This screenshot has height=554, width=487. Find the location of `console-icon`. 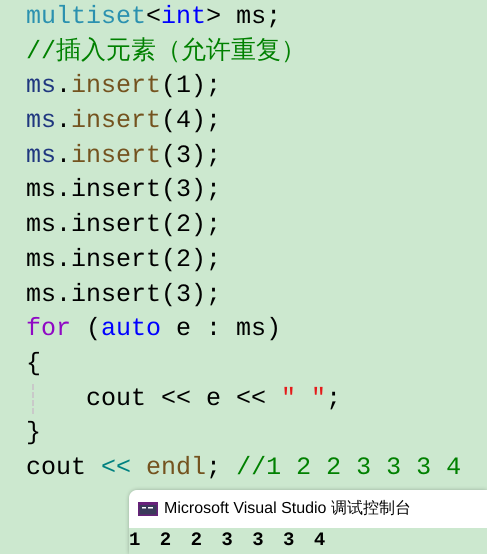

console-icon is located at coordinates (148, 509).